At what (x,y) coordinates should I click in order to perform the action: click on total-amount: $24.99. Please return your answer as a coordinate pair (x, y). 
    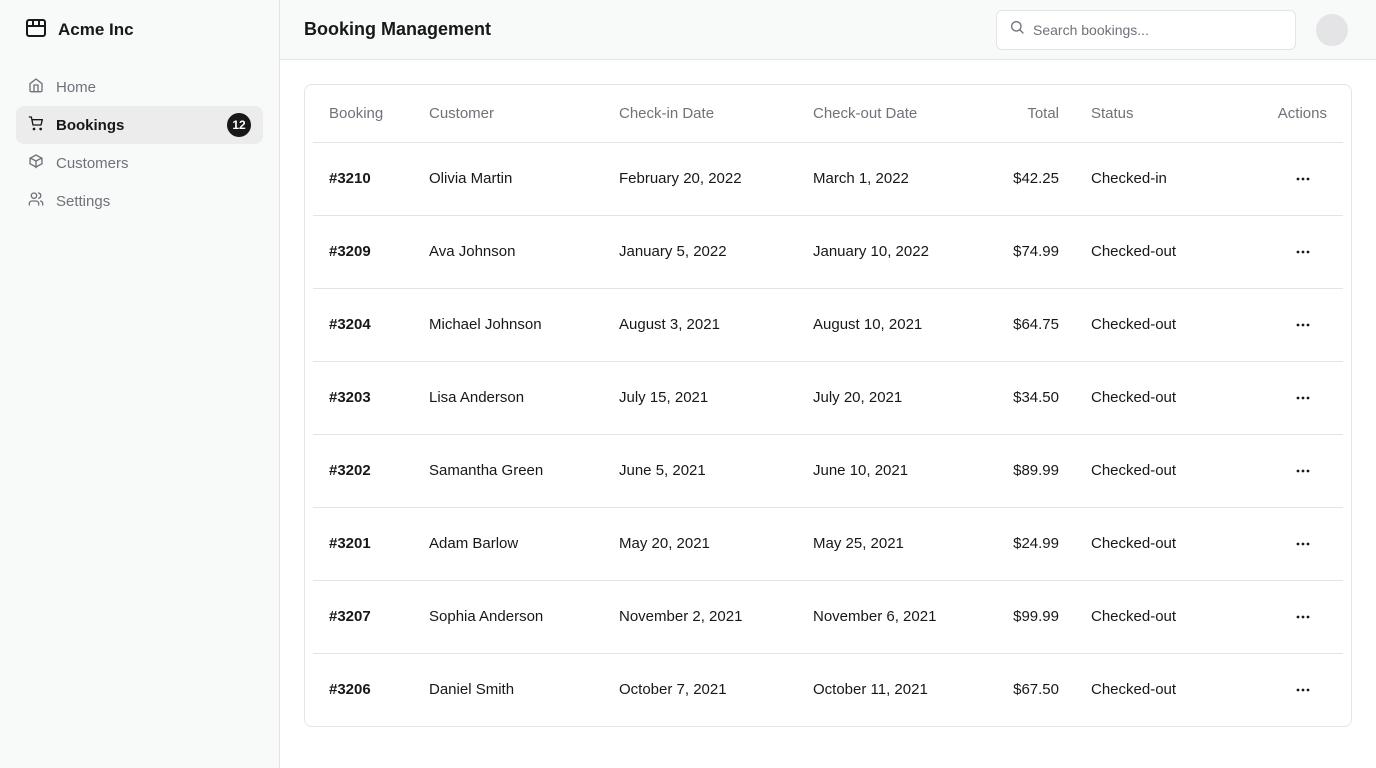
    Looking at the image, I should click on (1021, 544).